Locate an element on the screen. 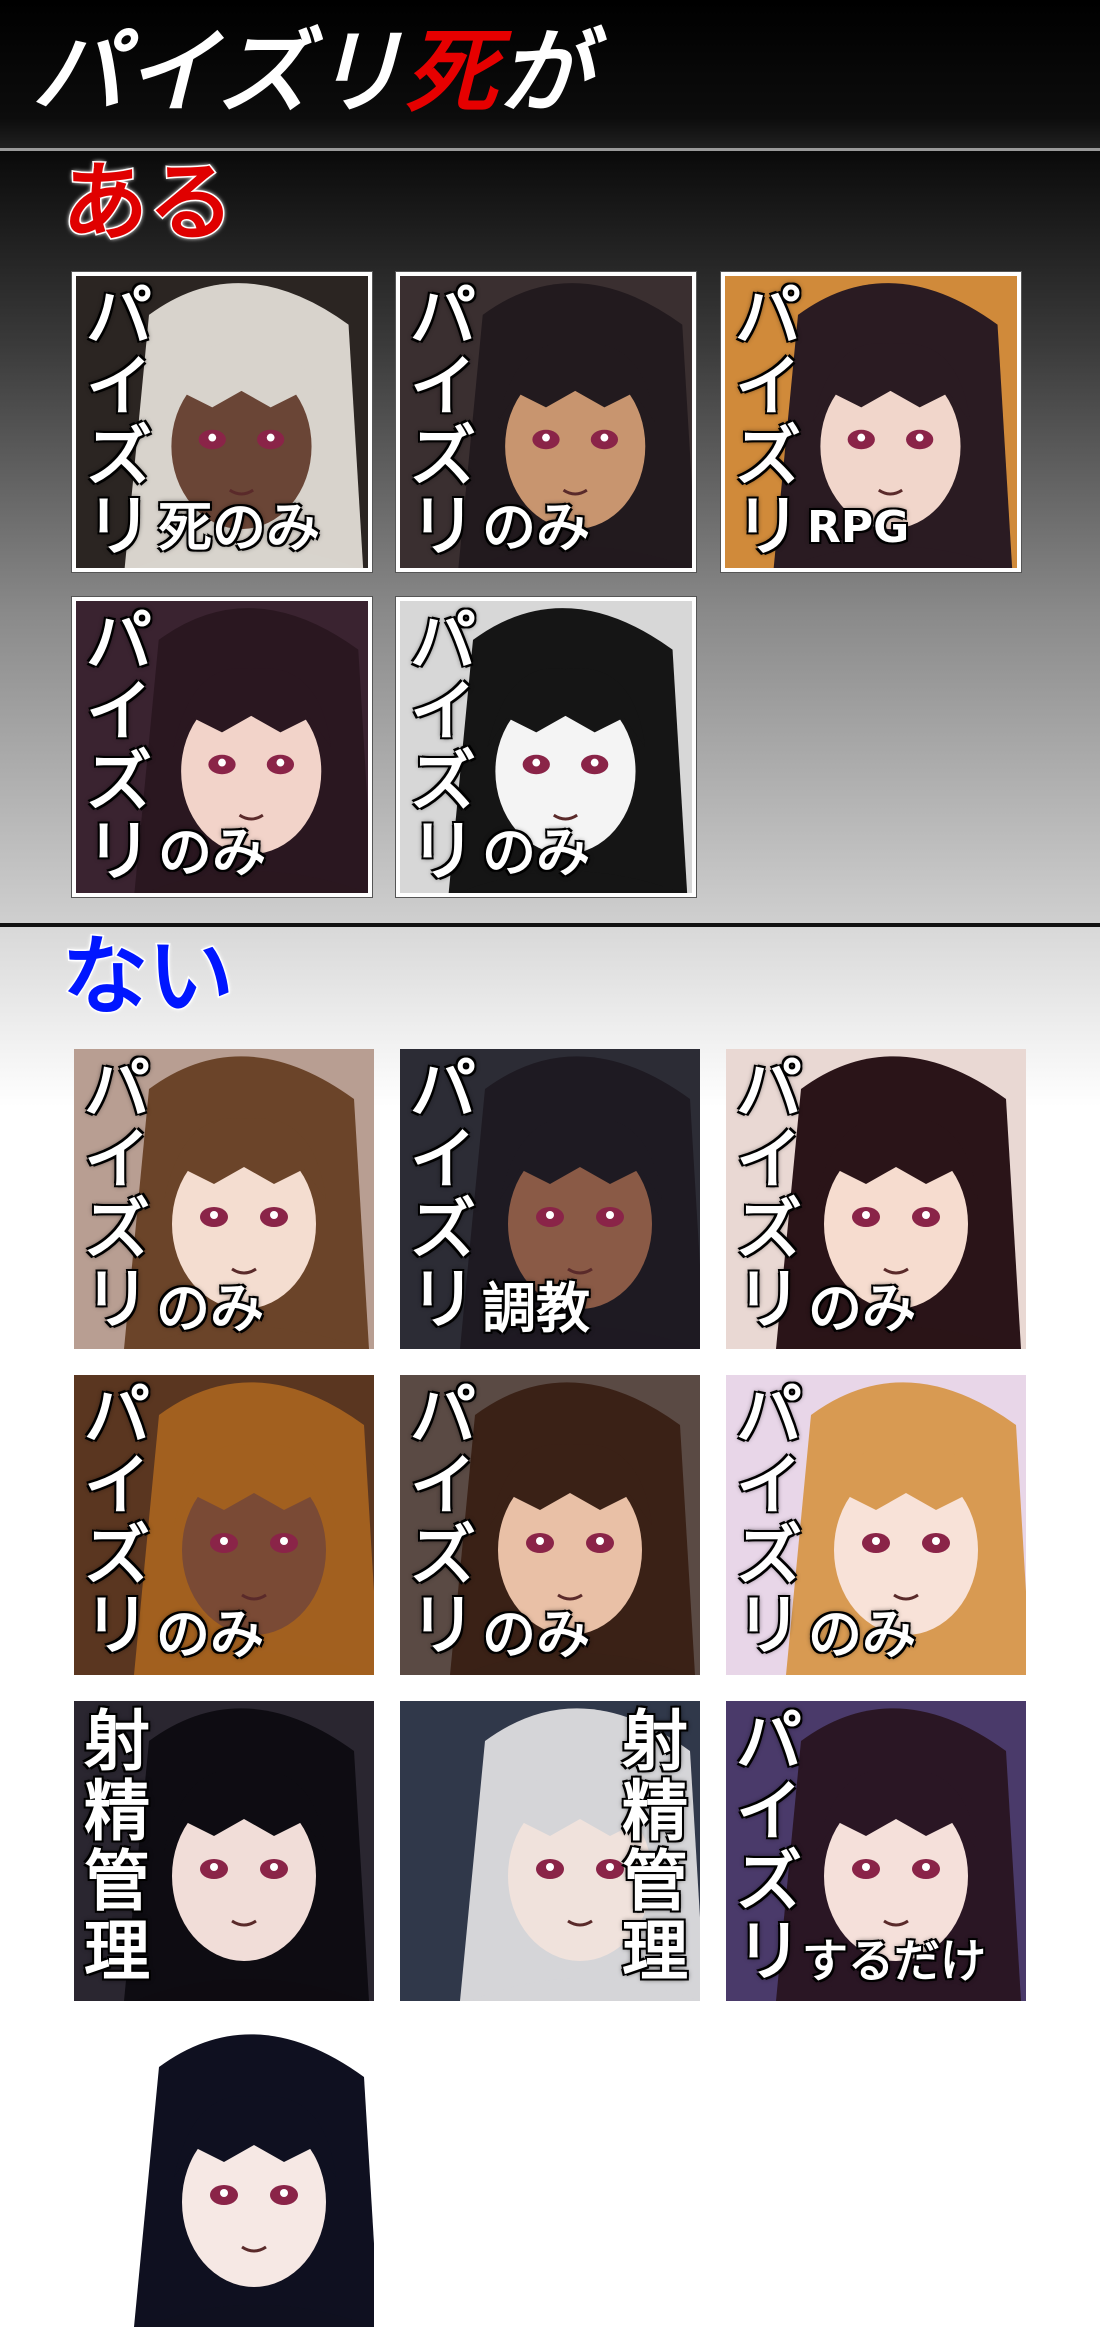  game-thumbnail is located at coordinates (224, 2177).